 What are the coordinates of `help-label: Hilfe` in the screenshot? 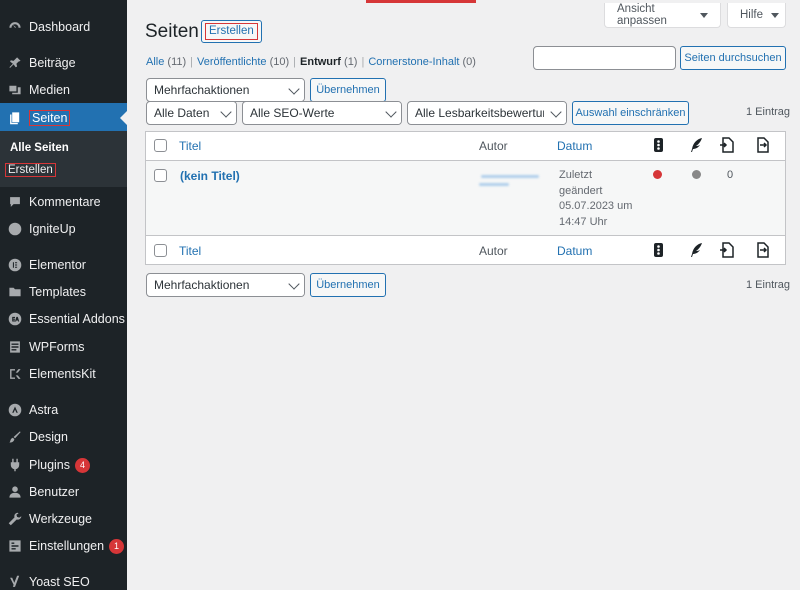 It's located at (752, 15).